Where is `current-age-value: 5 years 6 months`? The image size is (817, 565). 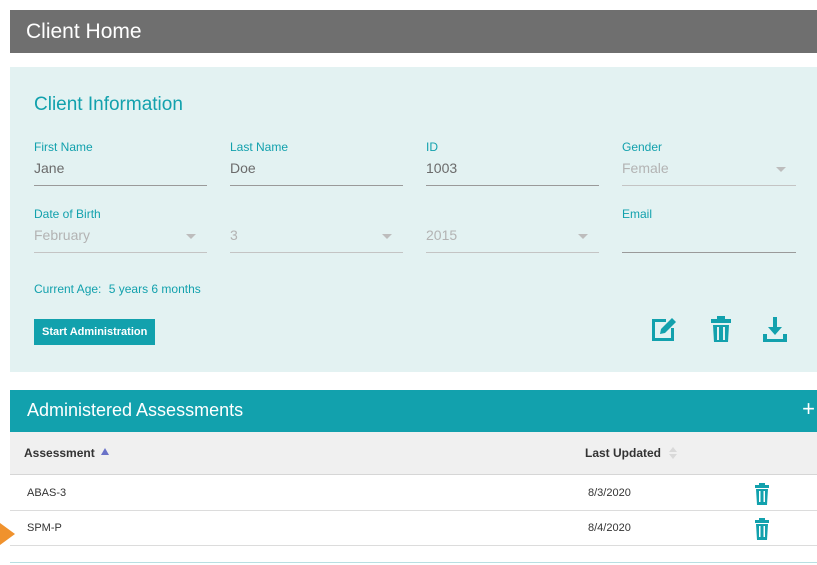 current-age-value: 5 years 6 months is located at coordinates (154, 289).